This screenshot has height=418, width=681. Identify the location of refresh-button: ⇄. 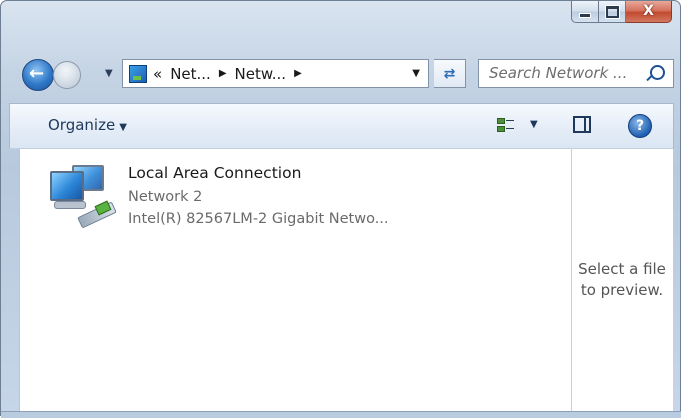
(450, 73).